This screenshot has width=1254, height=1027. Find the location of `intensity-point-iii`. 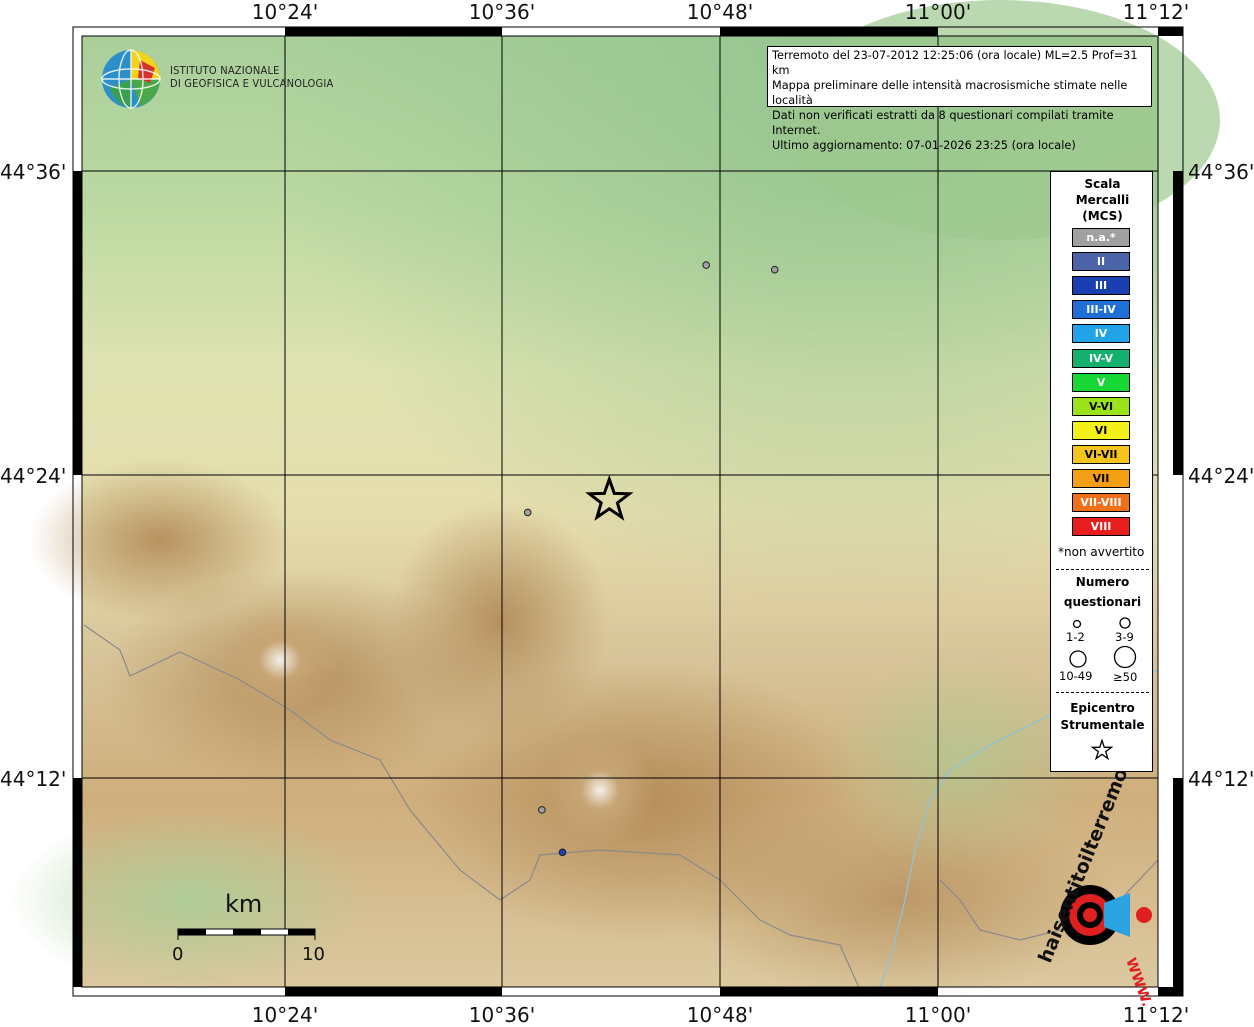

intensity-point-iii is located at coordinates (562, 852).